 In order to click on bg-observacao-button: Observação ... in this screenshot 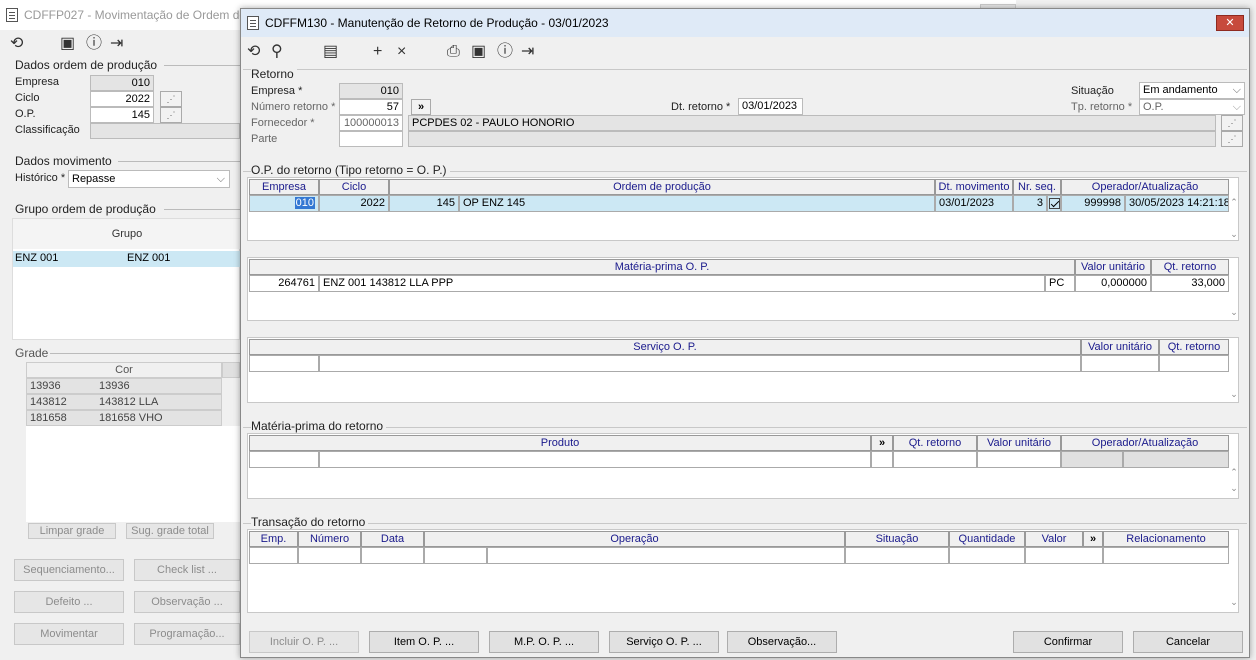, I will do `click(187, 602)`.